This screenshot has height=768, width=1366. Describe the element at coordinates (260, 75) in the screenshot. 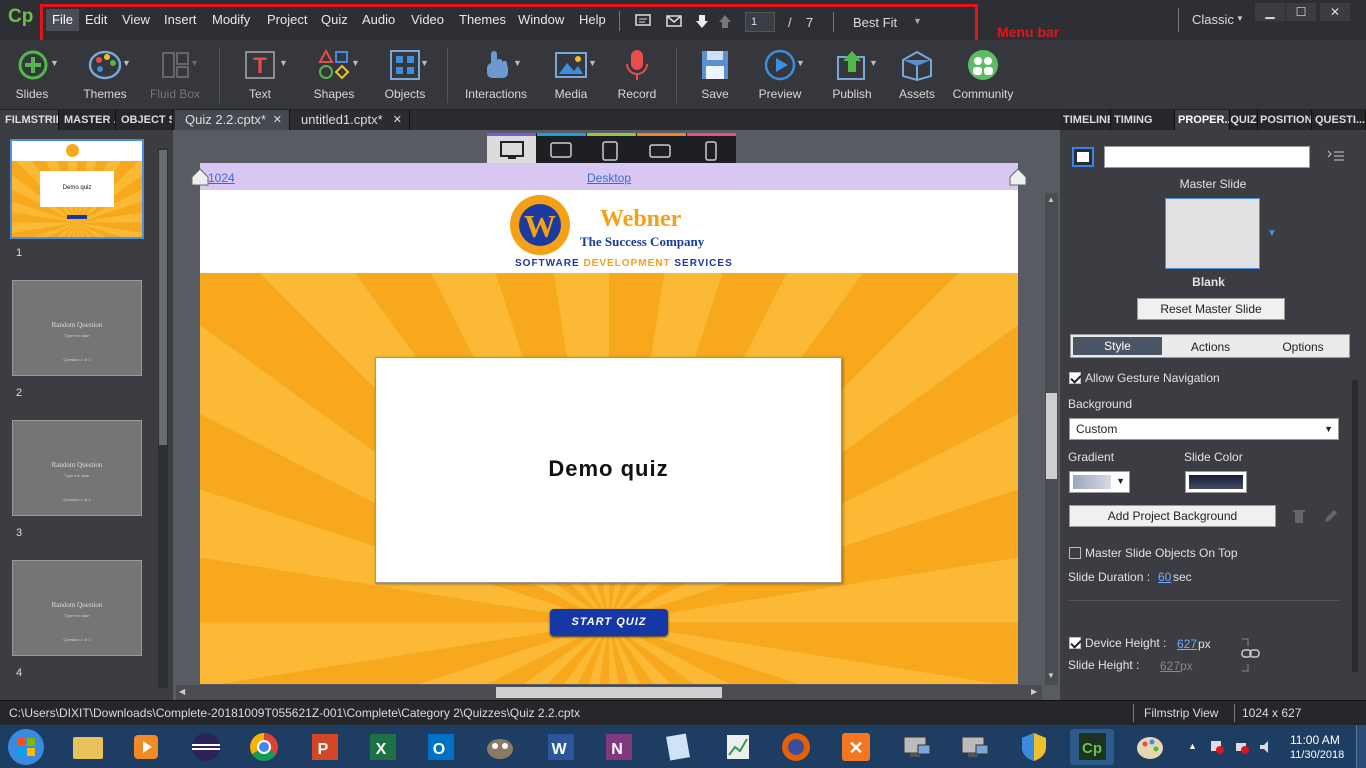

I see `text-button: T ▼ Text` at that location.